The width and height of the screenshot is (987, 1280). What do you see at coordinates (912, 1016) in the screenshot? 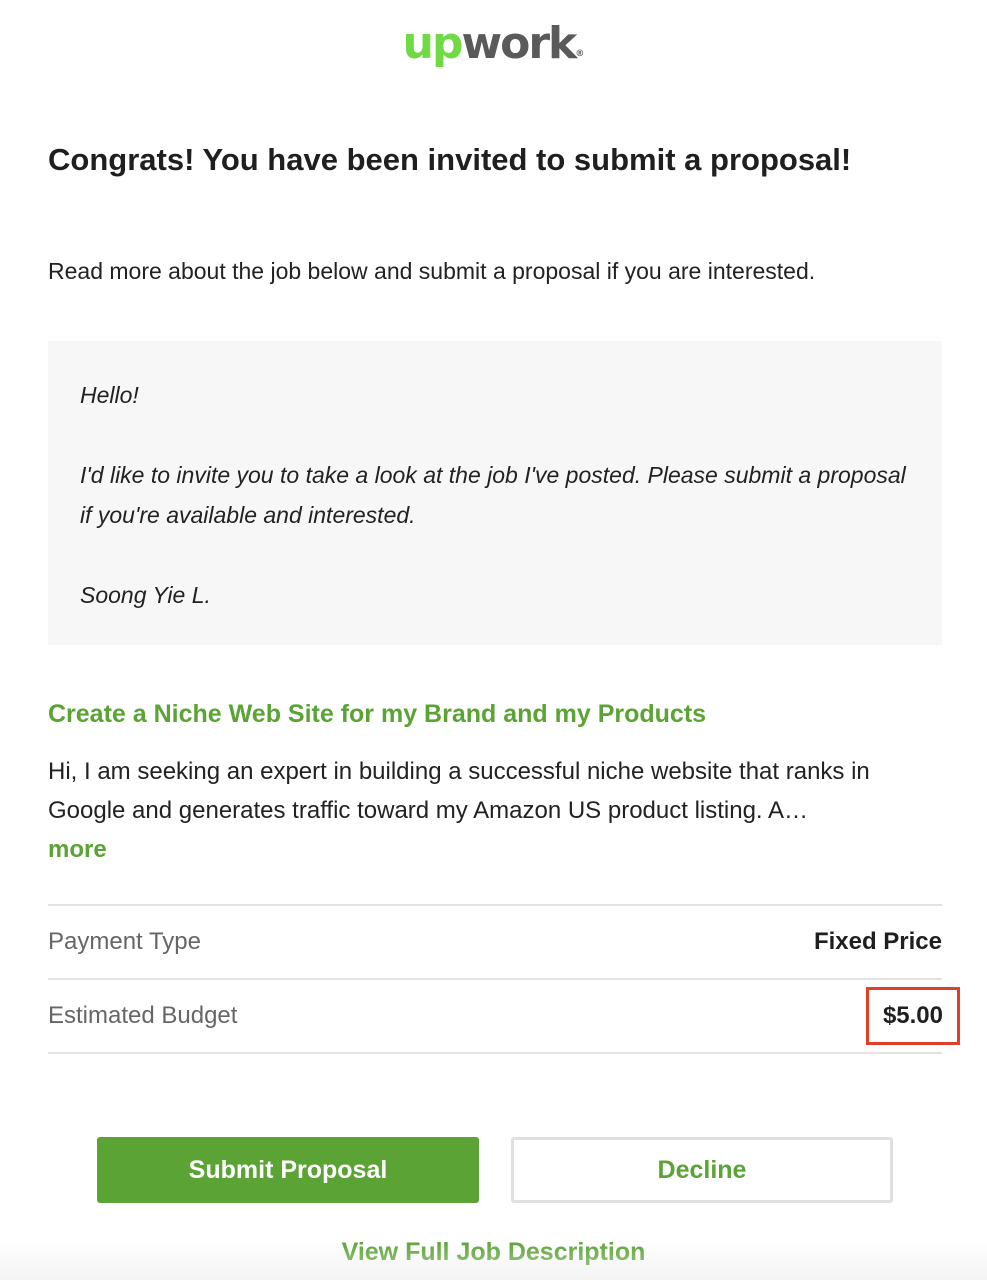
I see `estimated-budget-value: $5.00` at bounding box center [912, 1016].